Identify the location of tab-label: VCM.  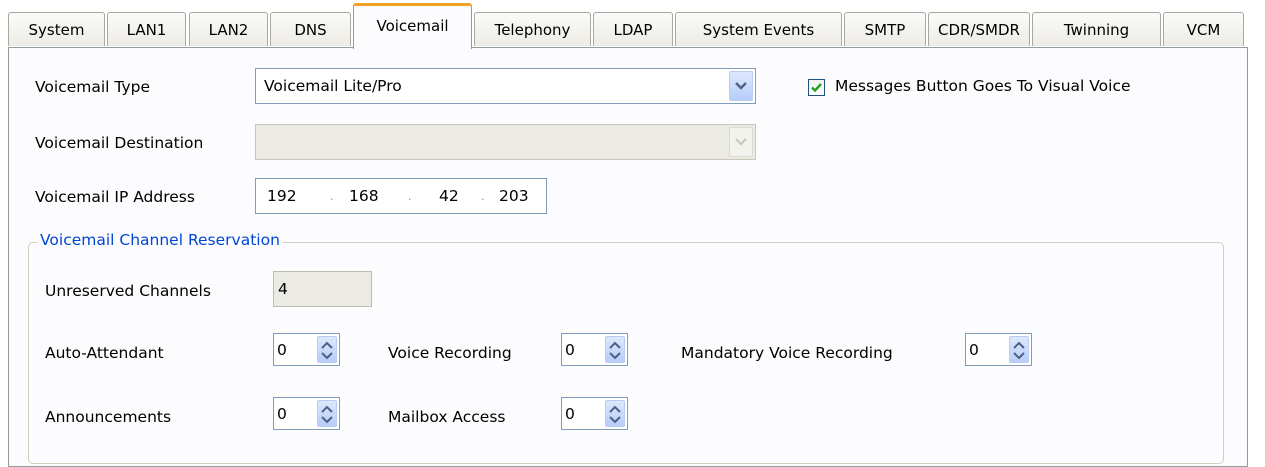
(1203, 29).